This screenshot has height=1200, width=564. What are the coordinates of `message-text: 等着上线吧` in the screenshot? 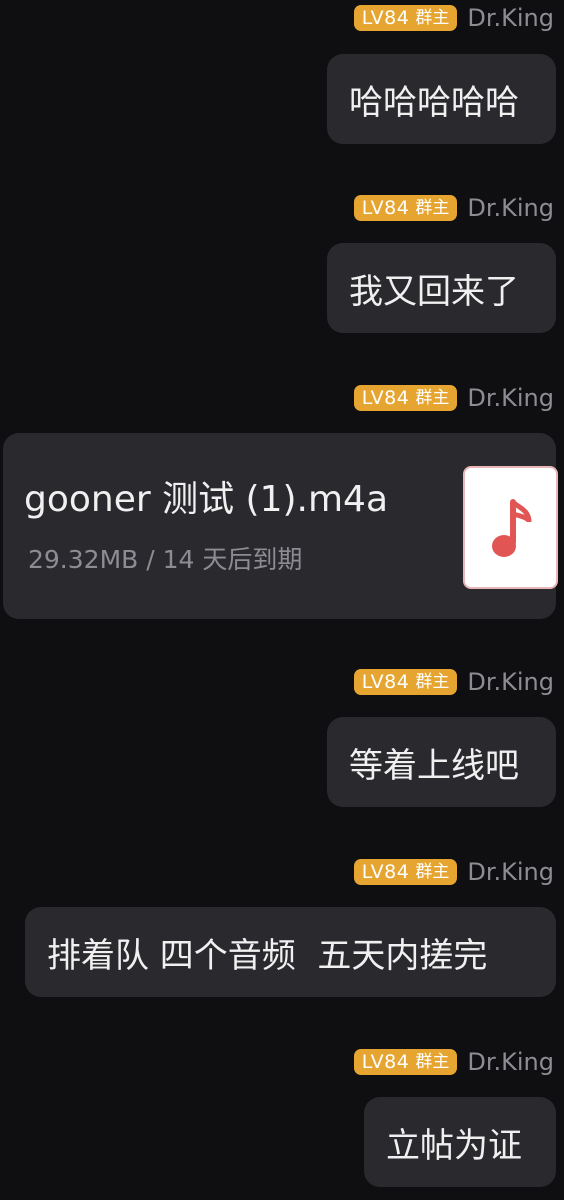 It's located at (434, 765).